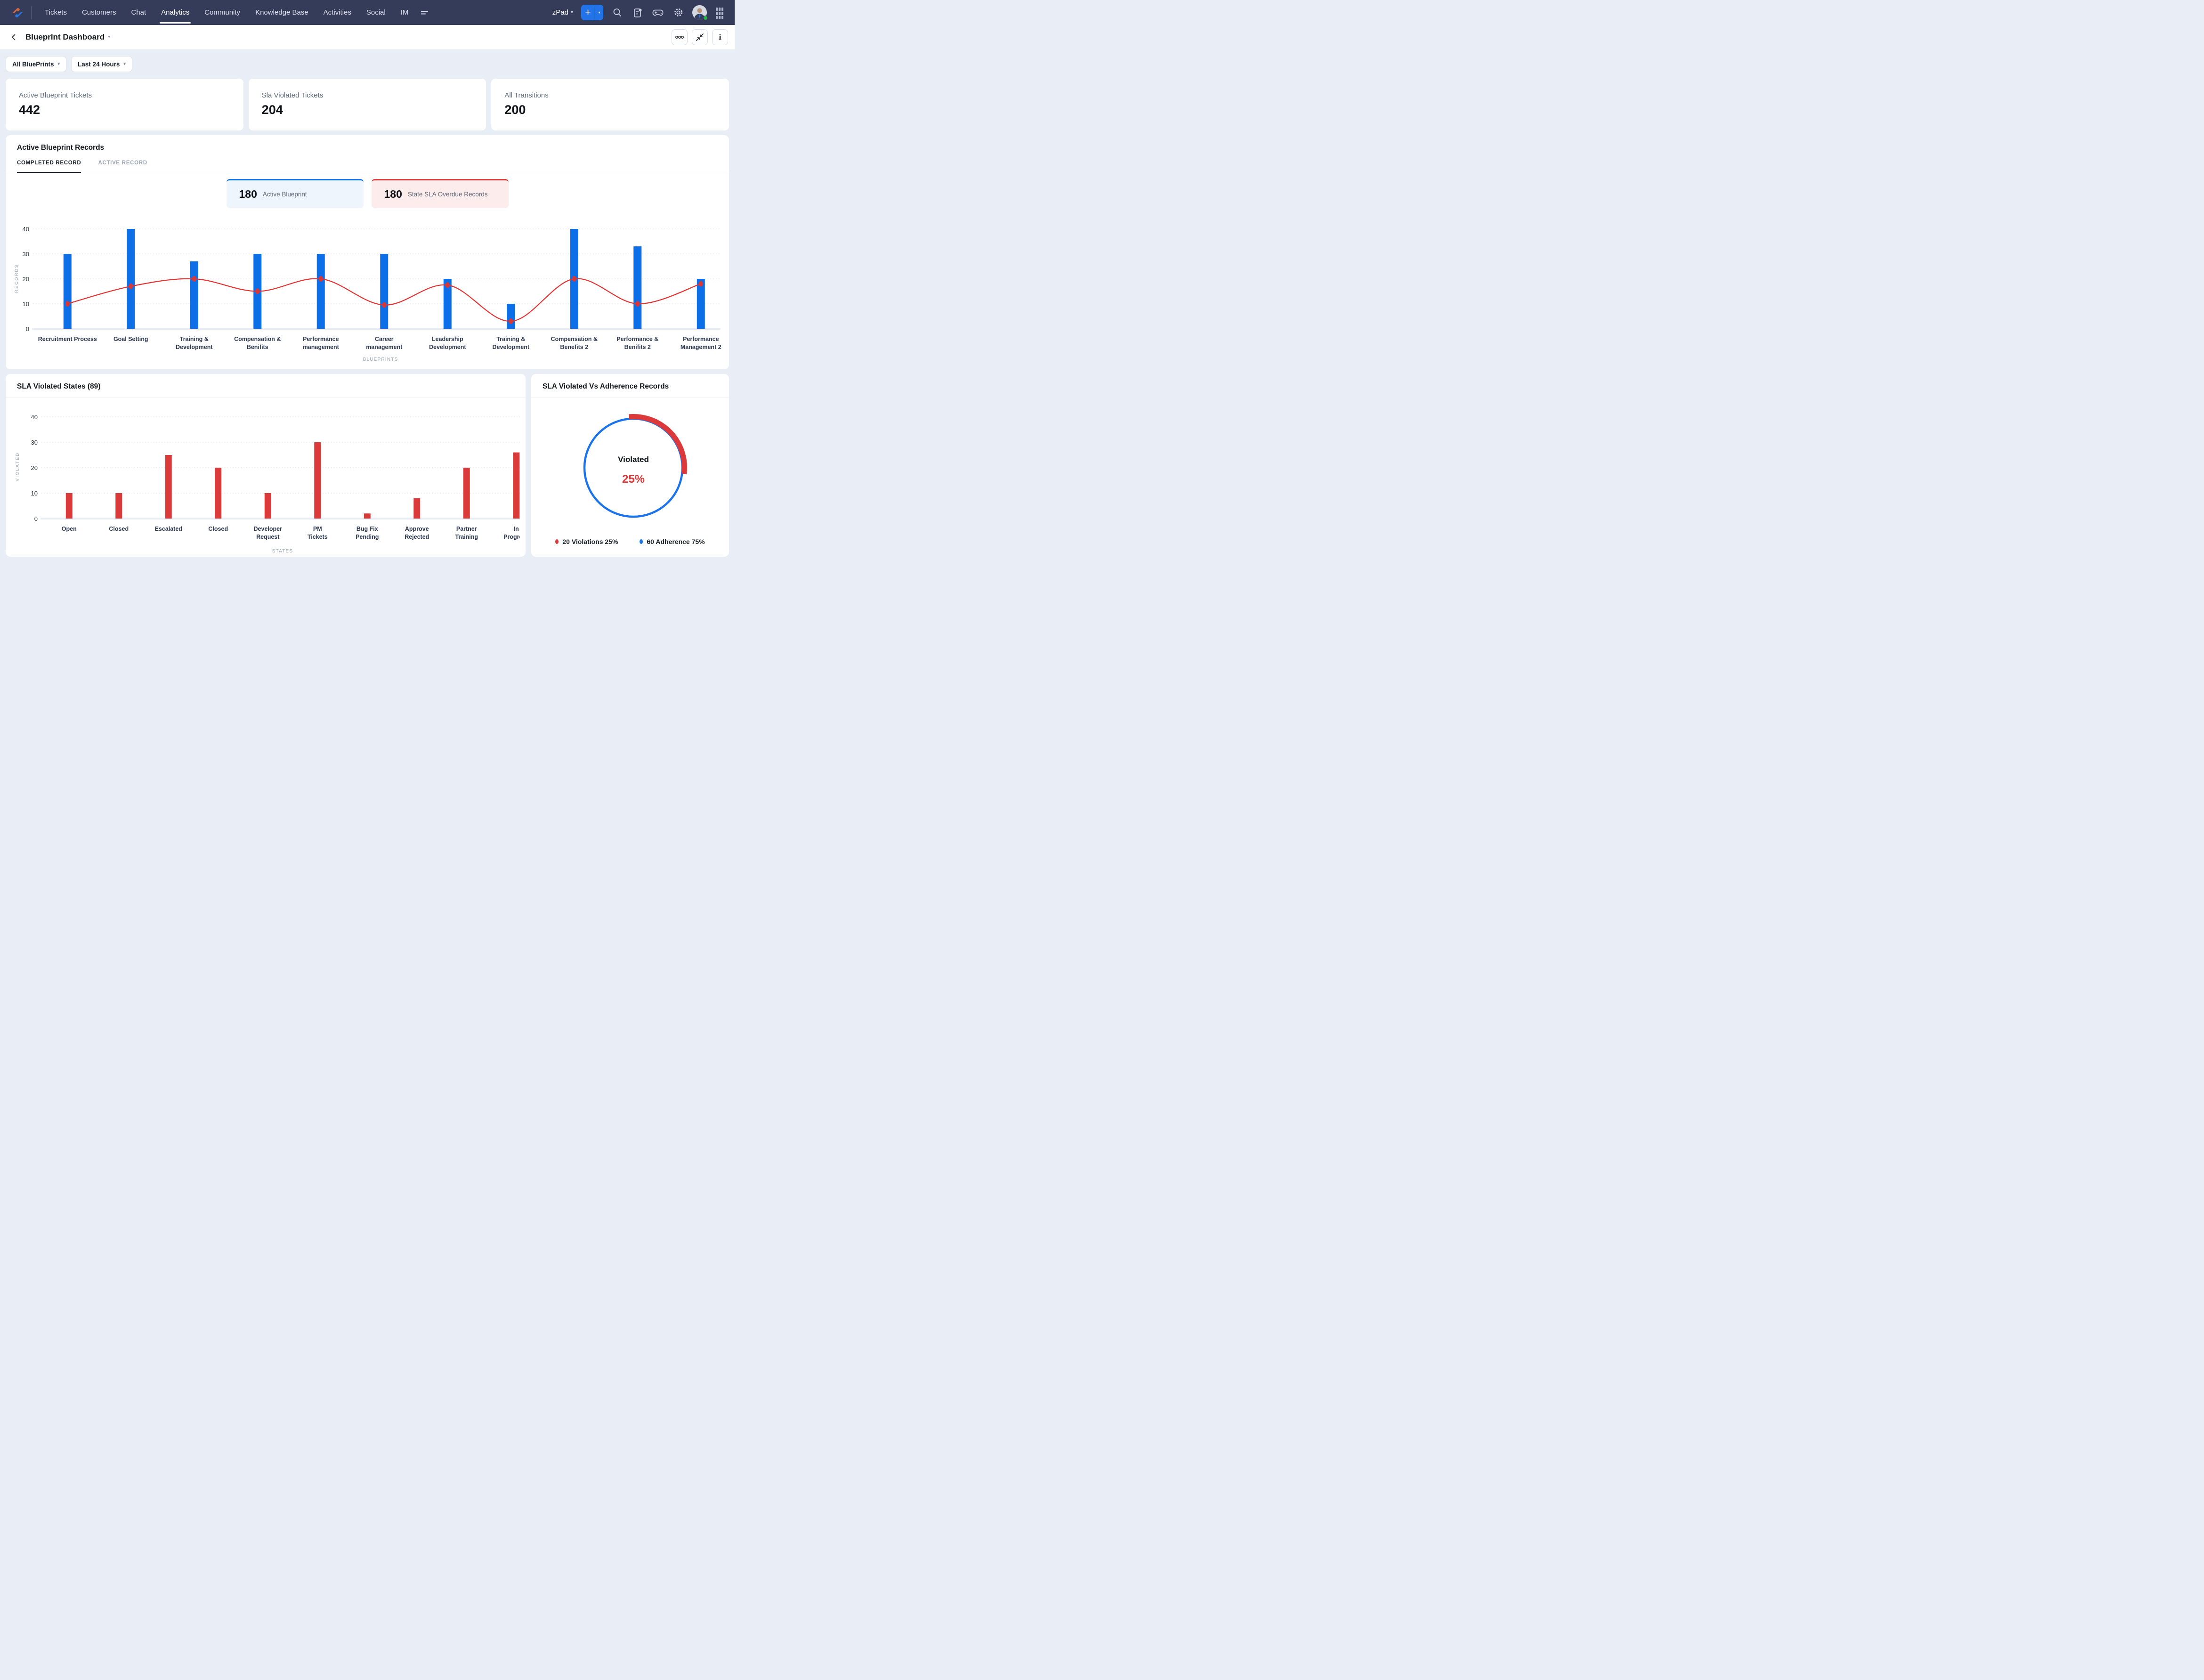  I want to click on panel-title: Active Blueprint Records, so click(61, 148).